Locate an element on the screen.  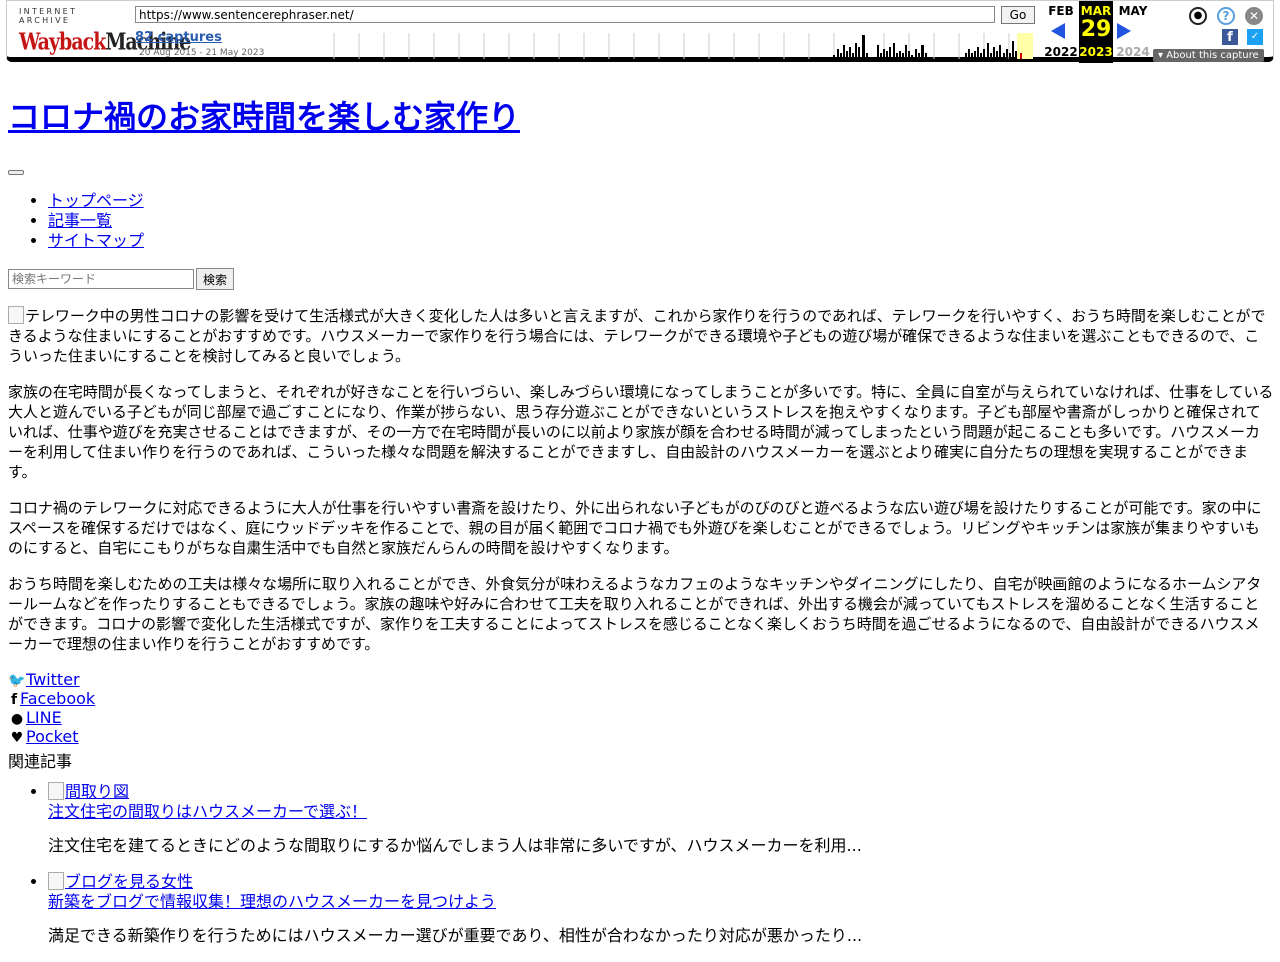
wayback-logo: INTERNET ARCHIVE WaybackMachine is located at coordinates (105, 31).